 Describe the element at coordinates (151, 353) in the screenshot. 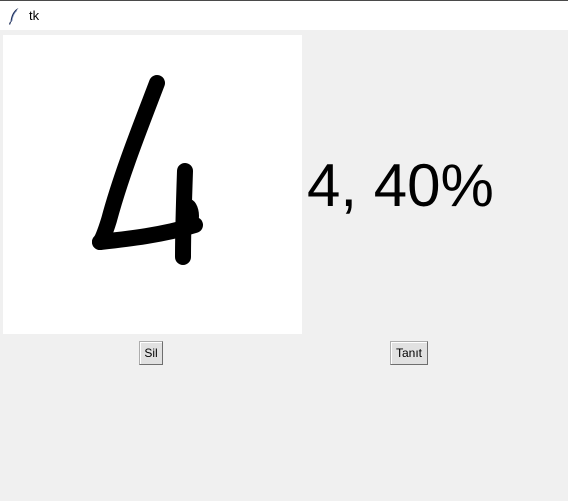

I see `clear-button: Sil` at that location.